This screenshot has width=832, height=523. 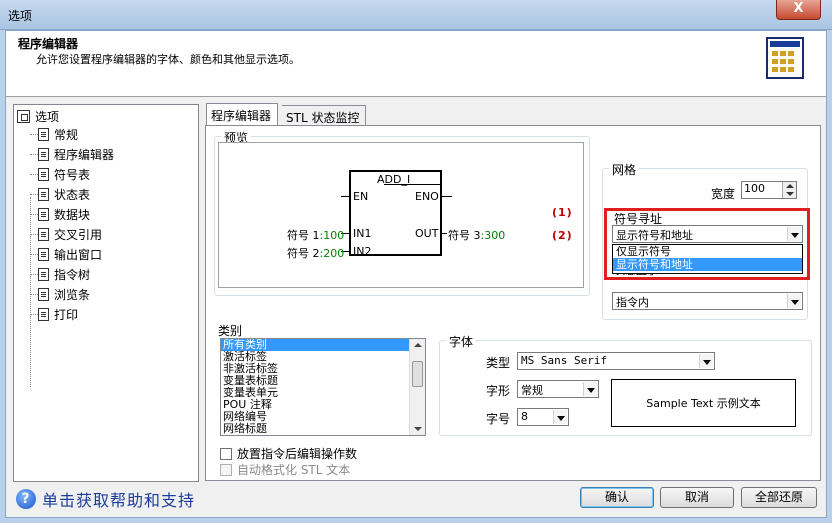 I want to click on pin-in1: IN1, so click(x=362, y=233).